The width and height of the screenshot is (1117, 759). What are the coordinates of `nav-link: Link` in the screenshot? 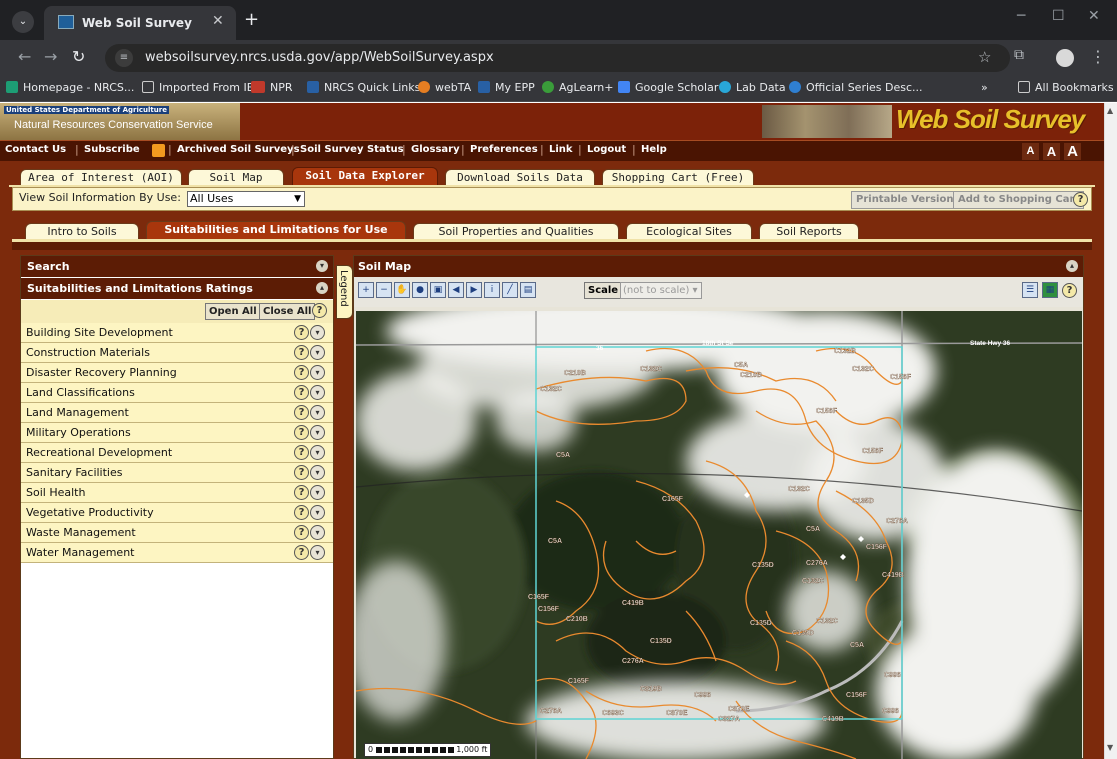 It's located at (561, 149).